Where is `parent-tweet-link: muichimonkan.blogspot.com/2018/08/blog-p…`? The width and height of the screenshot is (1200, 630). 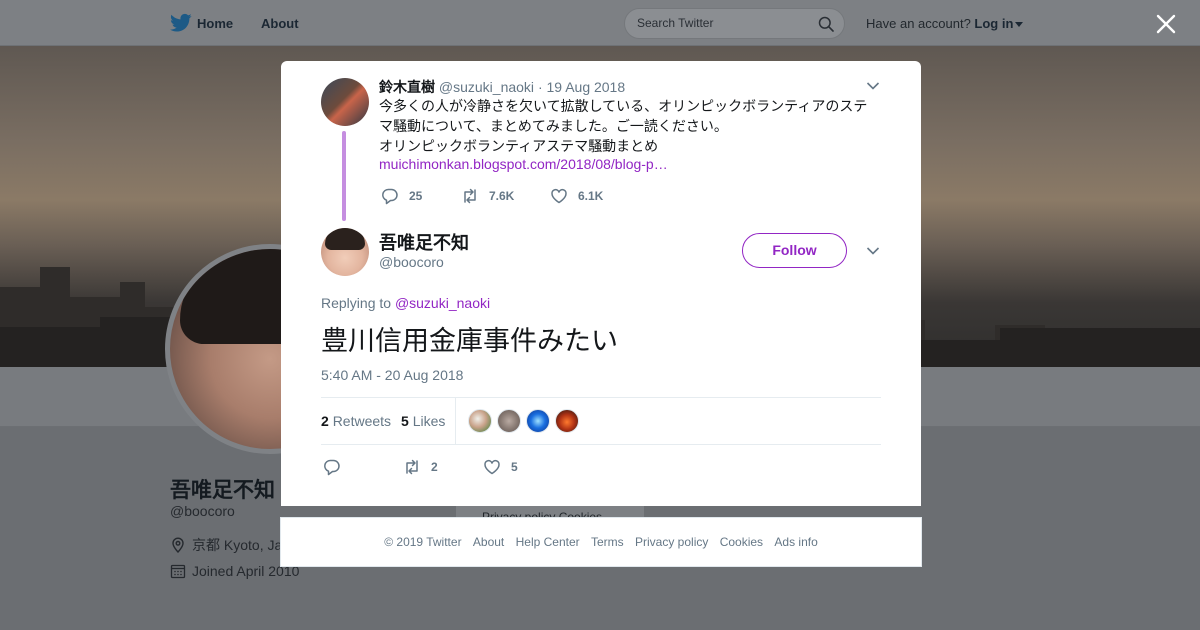 parent-tweet-link: muichimonkan.blogspot.com/2018/08/blog-p… is located at coordinates (523, 164).